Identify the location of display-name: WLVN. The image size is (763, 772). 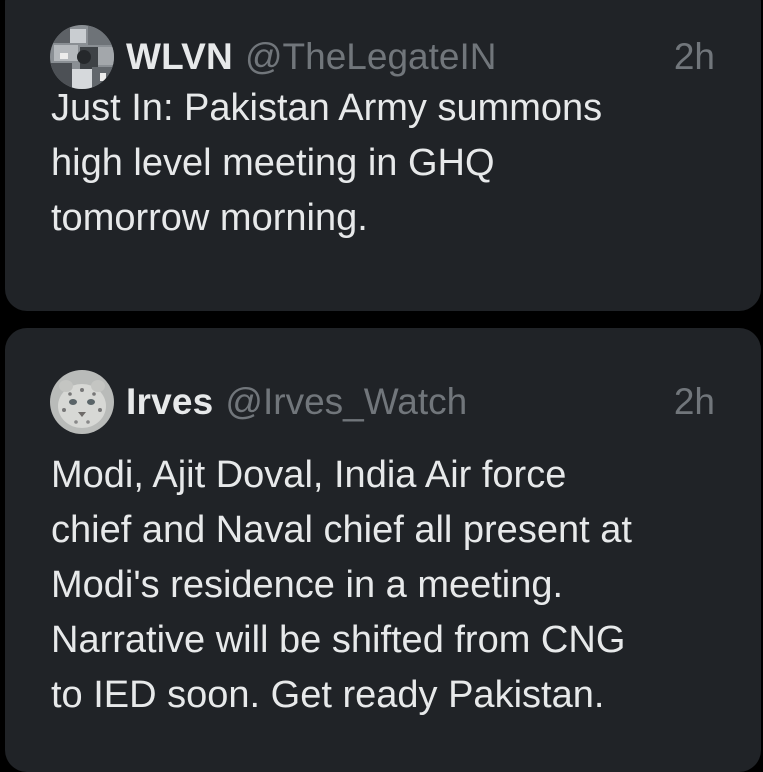
(179, 57).